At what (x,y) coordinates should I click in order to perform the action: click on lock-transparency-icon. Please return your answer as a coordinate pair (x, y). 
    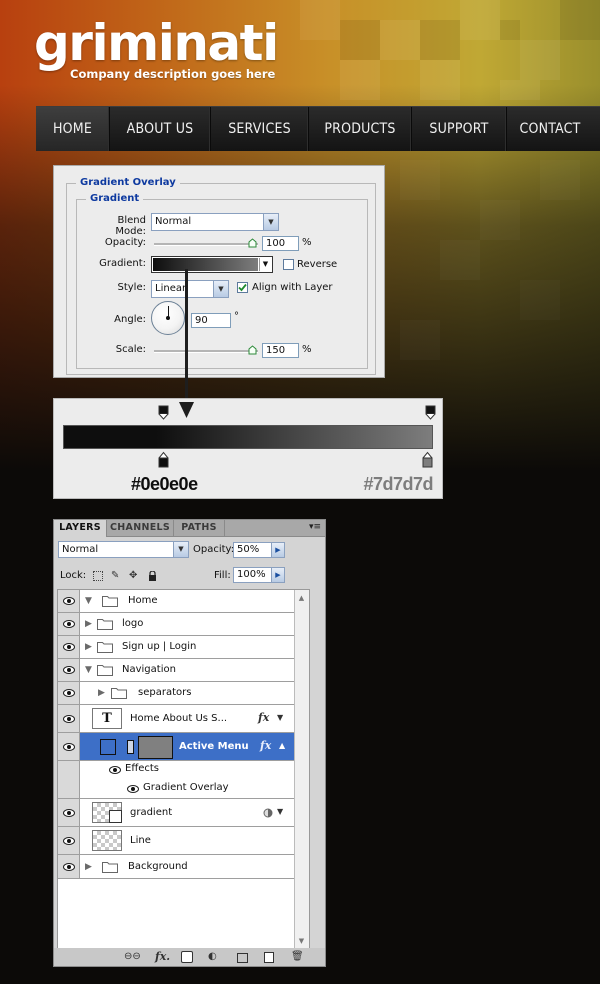
    Looking at the image, I should click on (98, 576).